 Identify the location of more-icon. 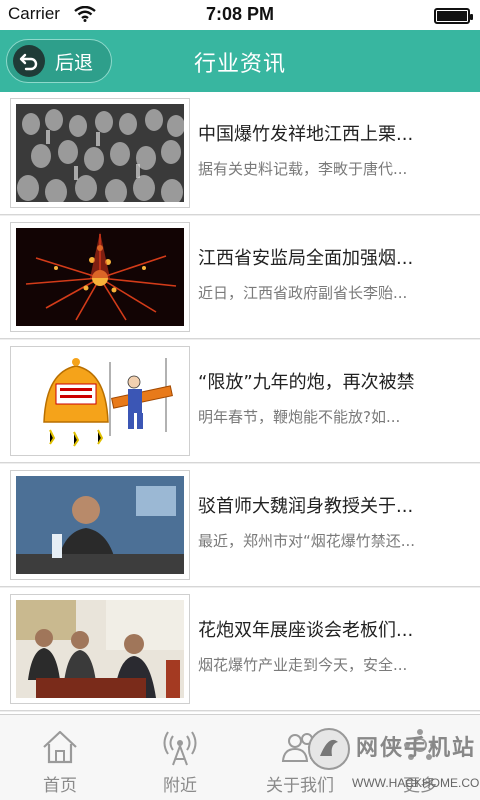
(420, 747).